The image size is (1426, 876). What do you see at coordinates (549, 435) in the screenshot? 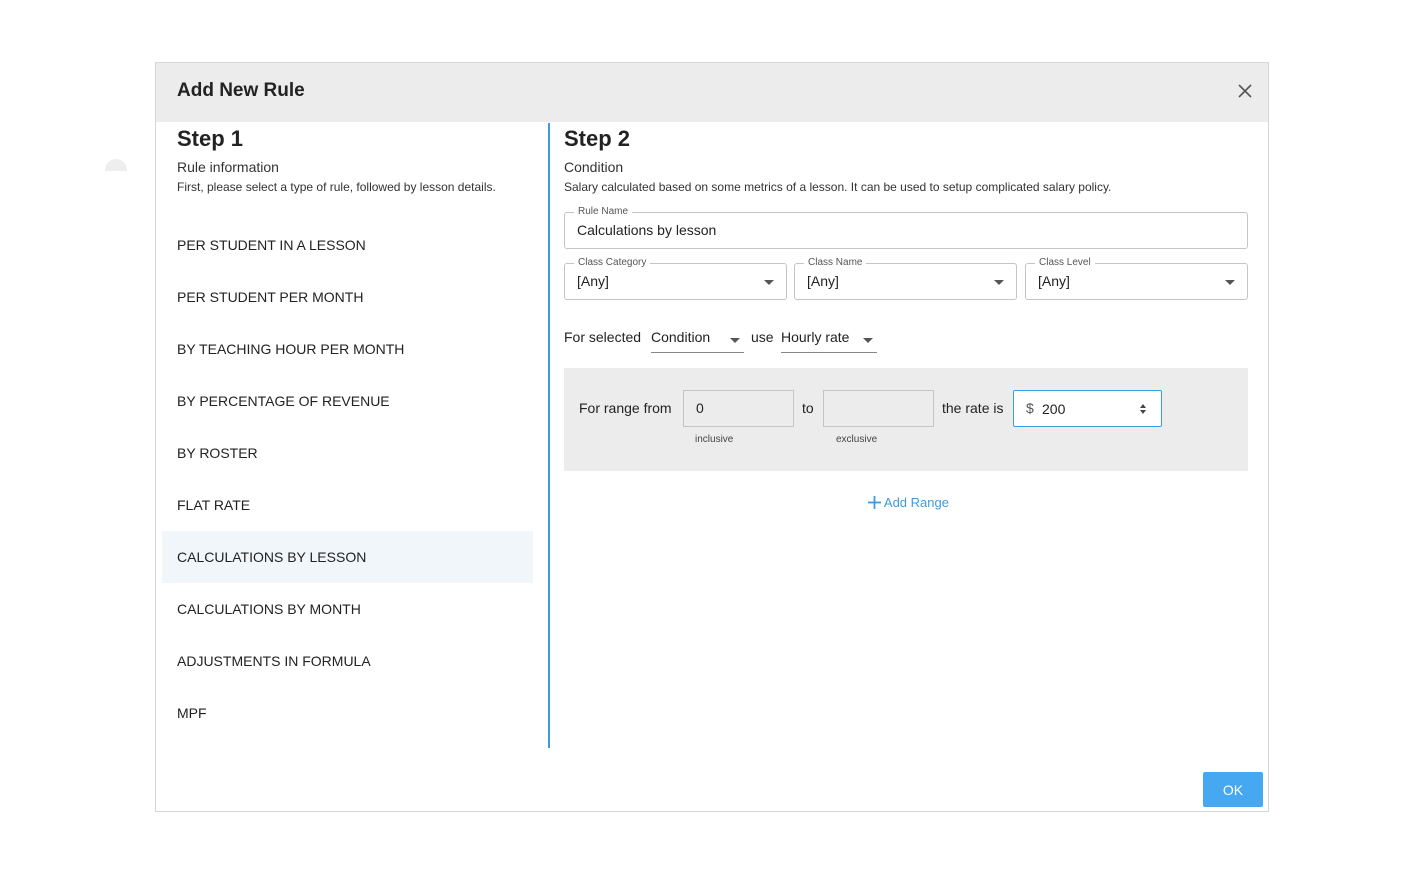
I see `step-divider` at bounding box center [549, 435].